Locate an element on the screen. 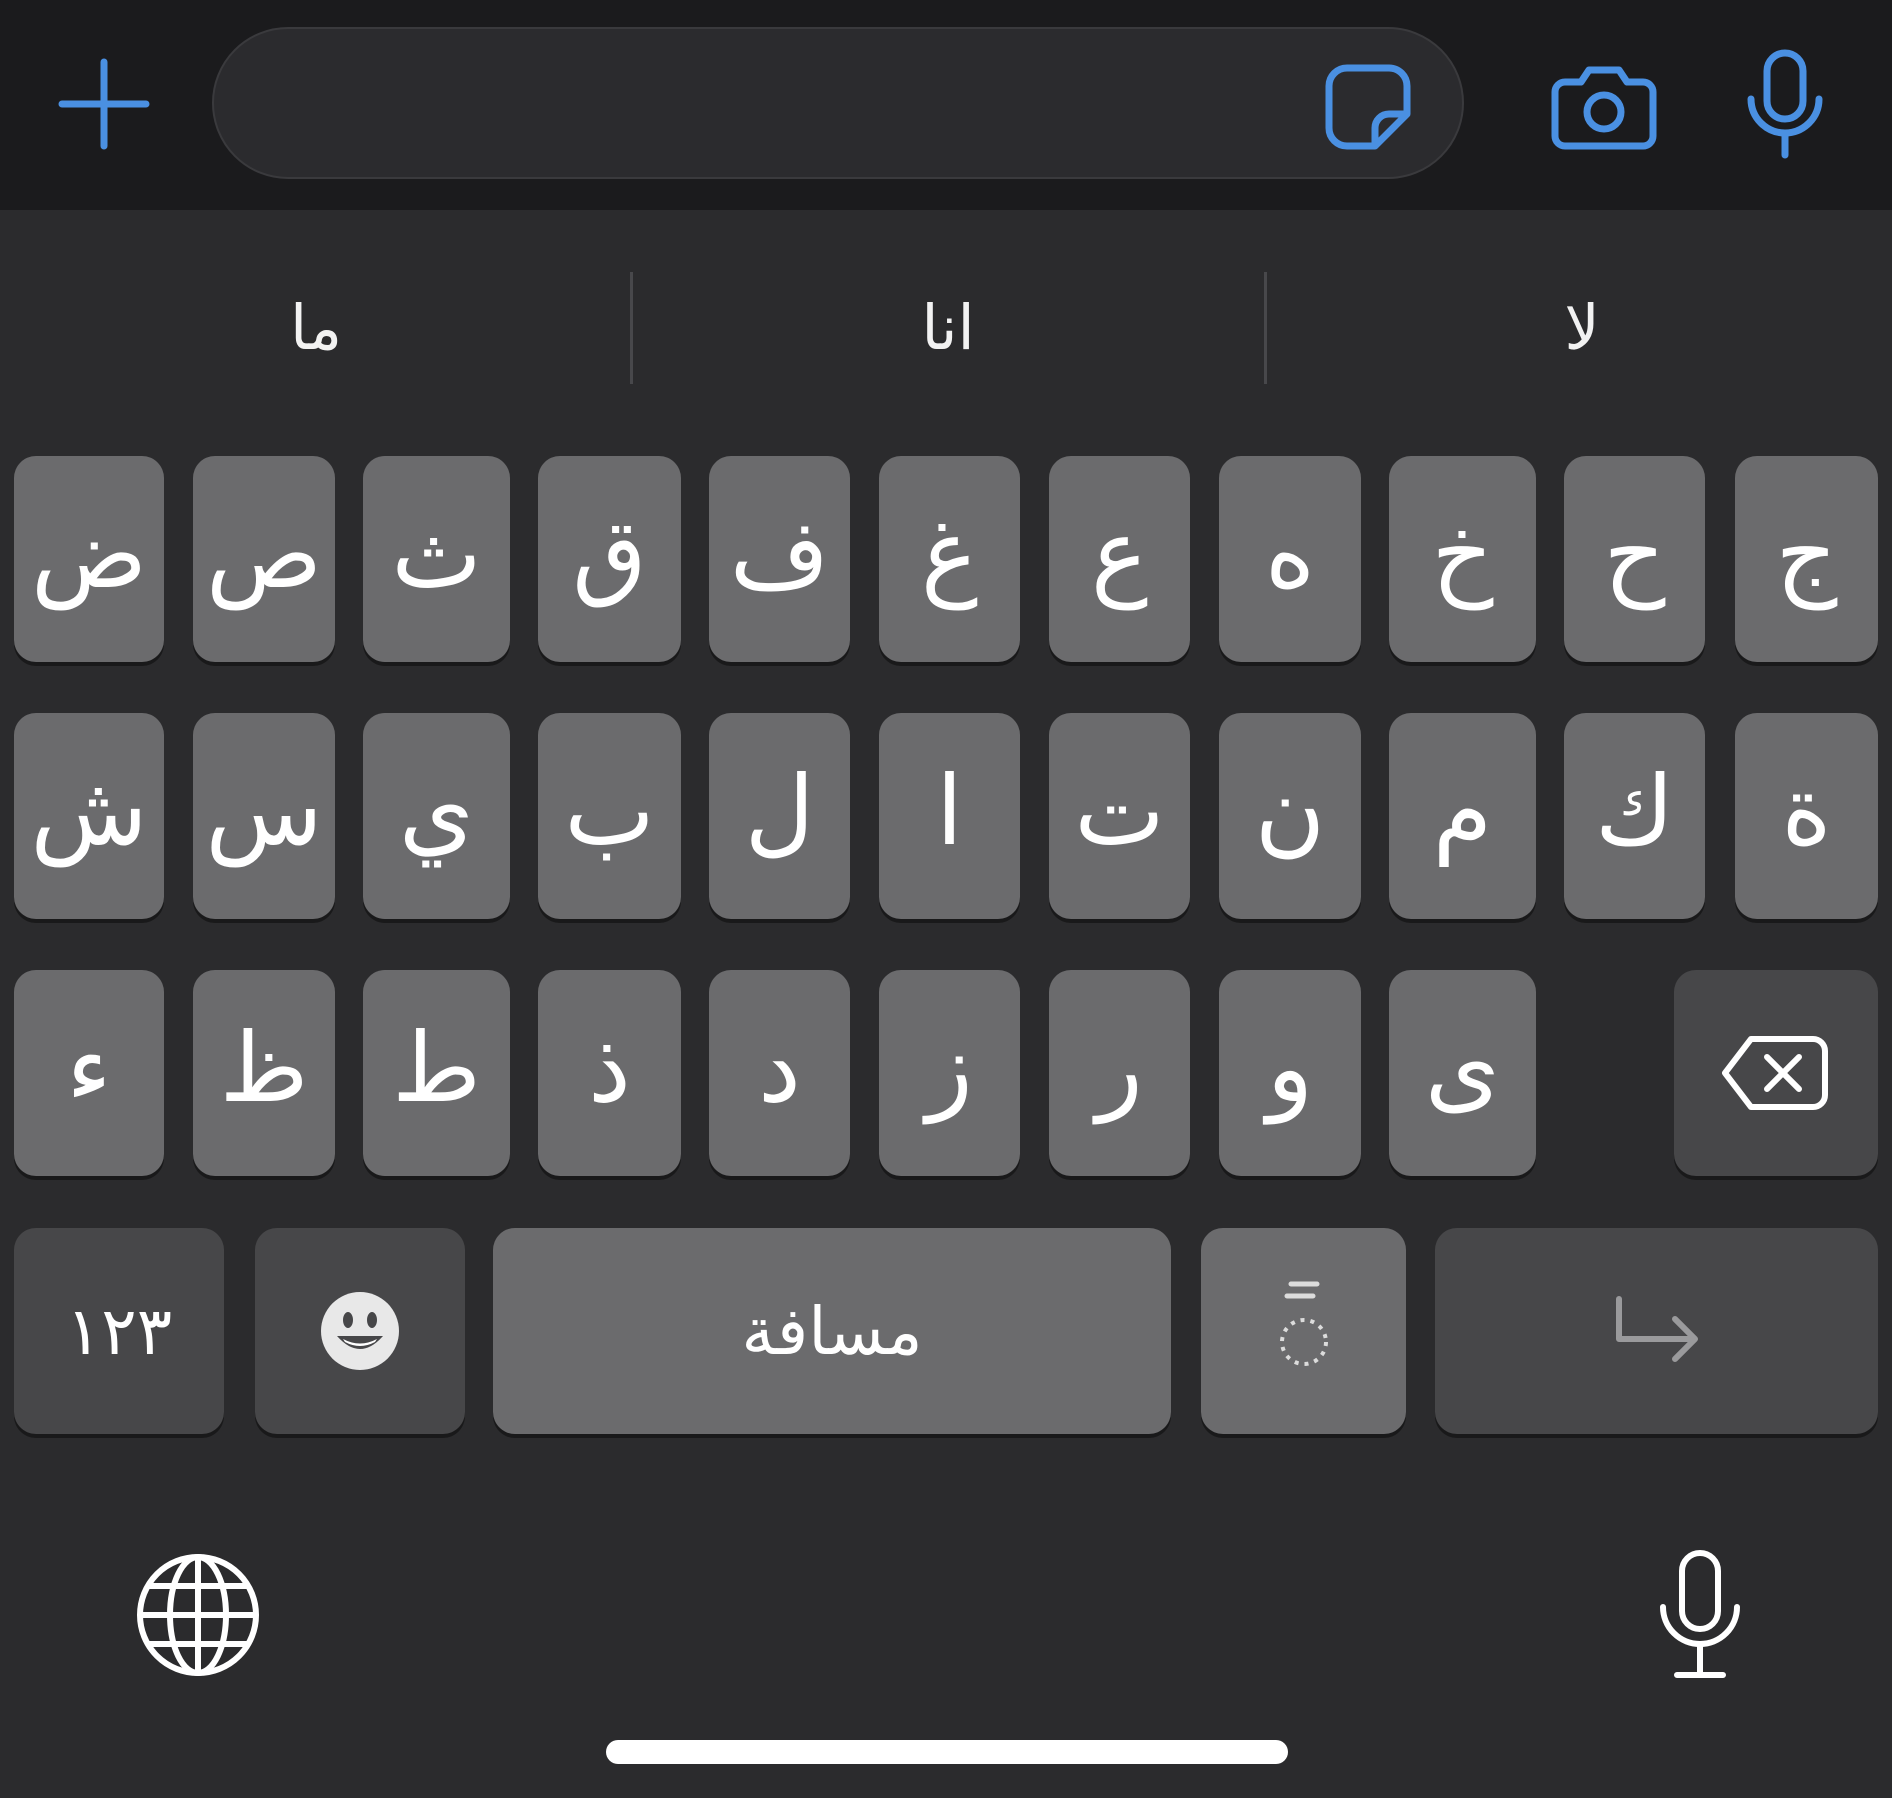 The image size is (1892, 1798). emoji-key is located at coordinates (360, 1331).